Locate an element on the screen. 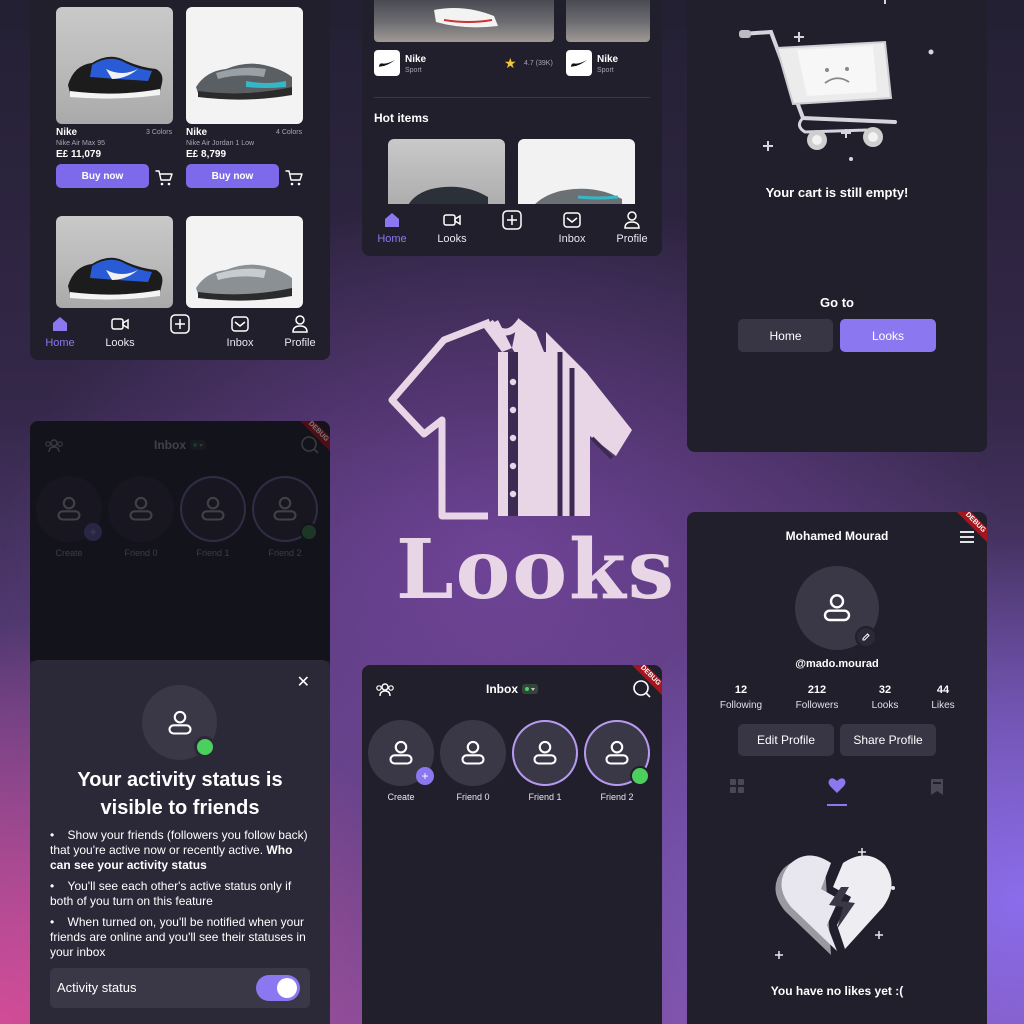 Image resolution: width=1024 pixels, height=1024 pixels. inbox-header: Inbox is located at coordinates (512, 689).